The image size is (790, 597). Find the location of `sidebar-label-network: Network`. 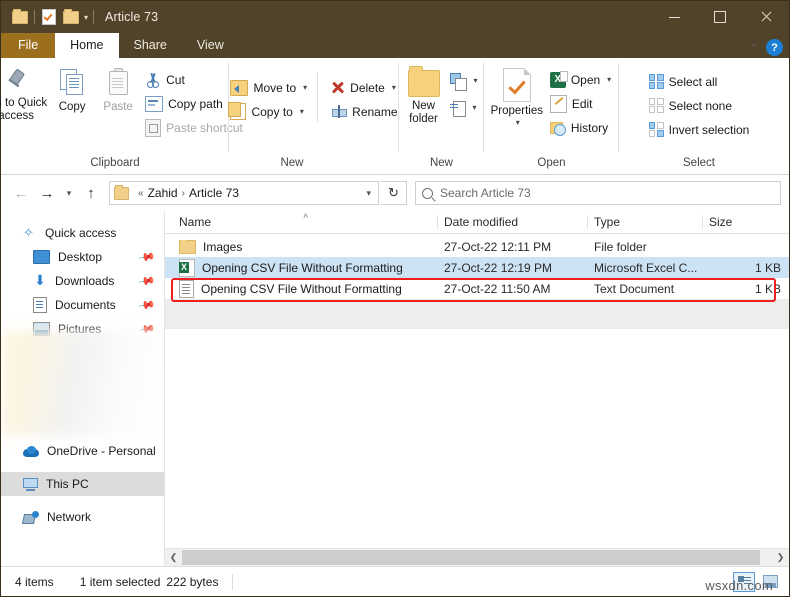

sidebar-label-network: Network is located at coordinates (69, 517).